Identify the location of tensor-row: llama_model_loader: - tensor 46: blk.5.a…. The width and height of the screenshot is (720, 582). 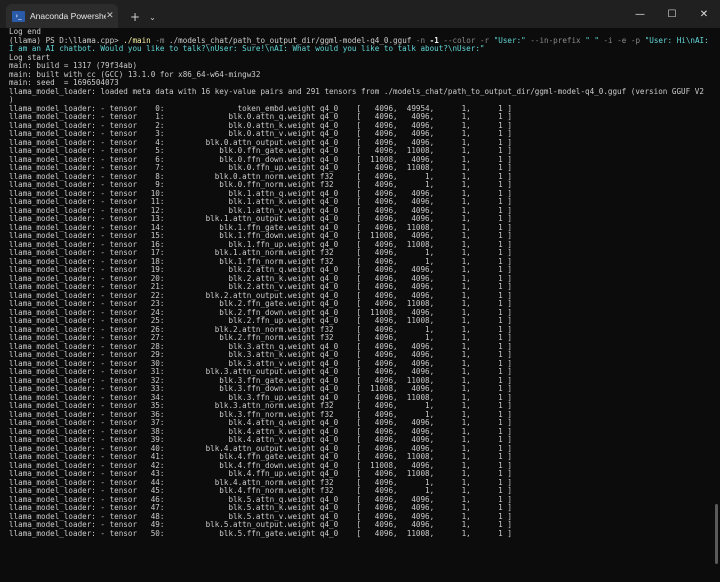
(260, 499).